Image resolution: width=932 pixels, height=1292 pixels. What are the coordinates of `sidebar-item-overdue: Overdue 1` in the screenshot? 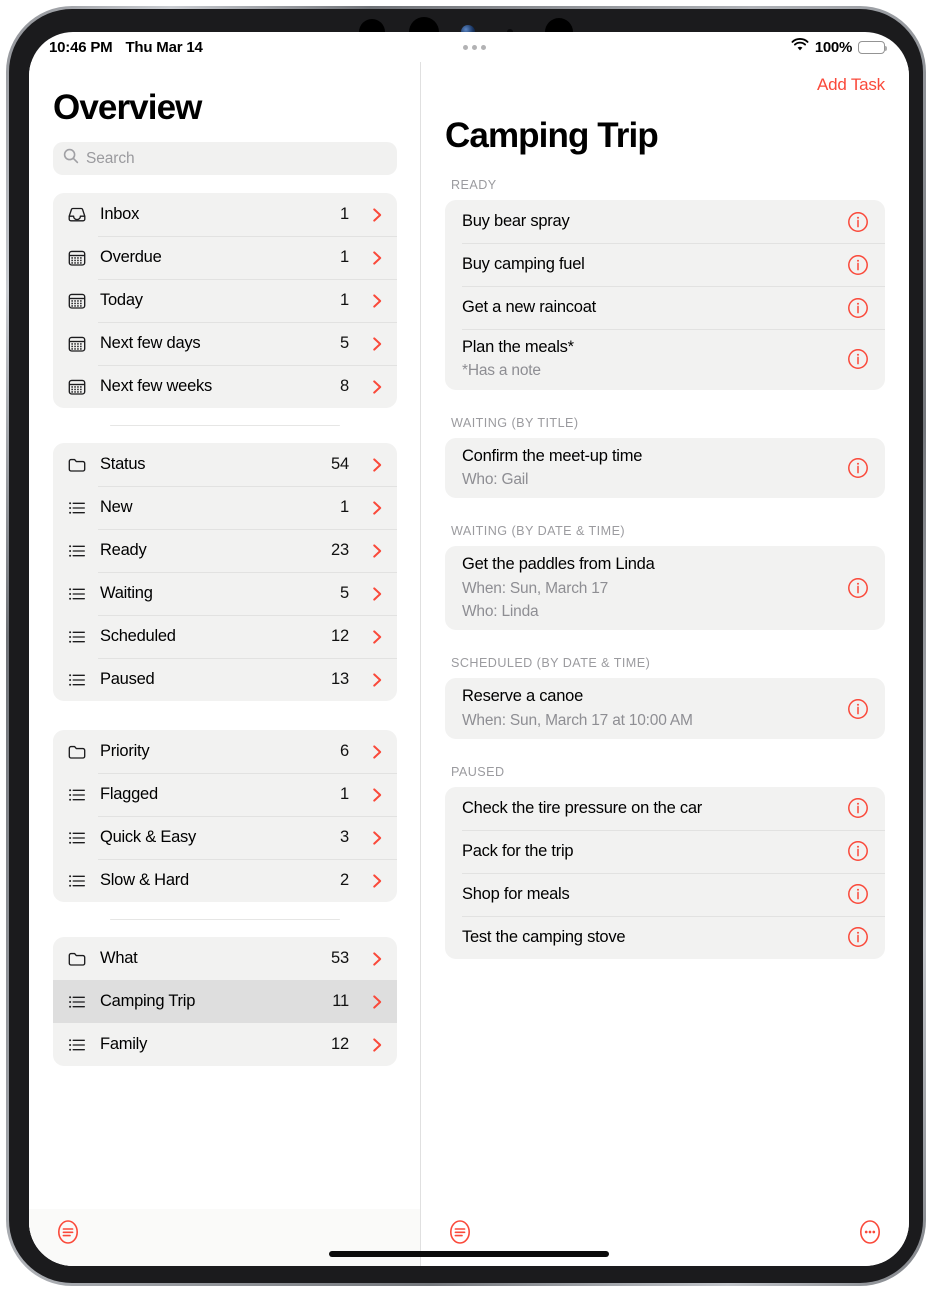 It's located at (225, 257).